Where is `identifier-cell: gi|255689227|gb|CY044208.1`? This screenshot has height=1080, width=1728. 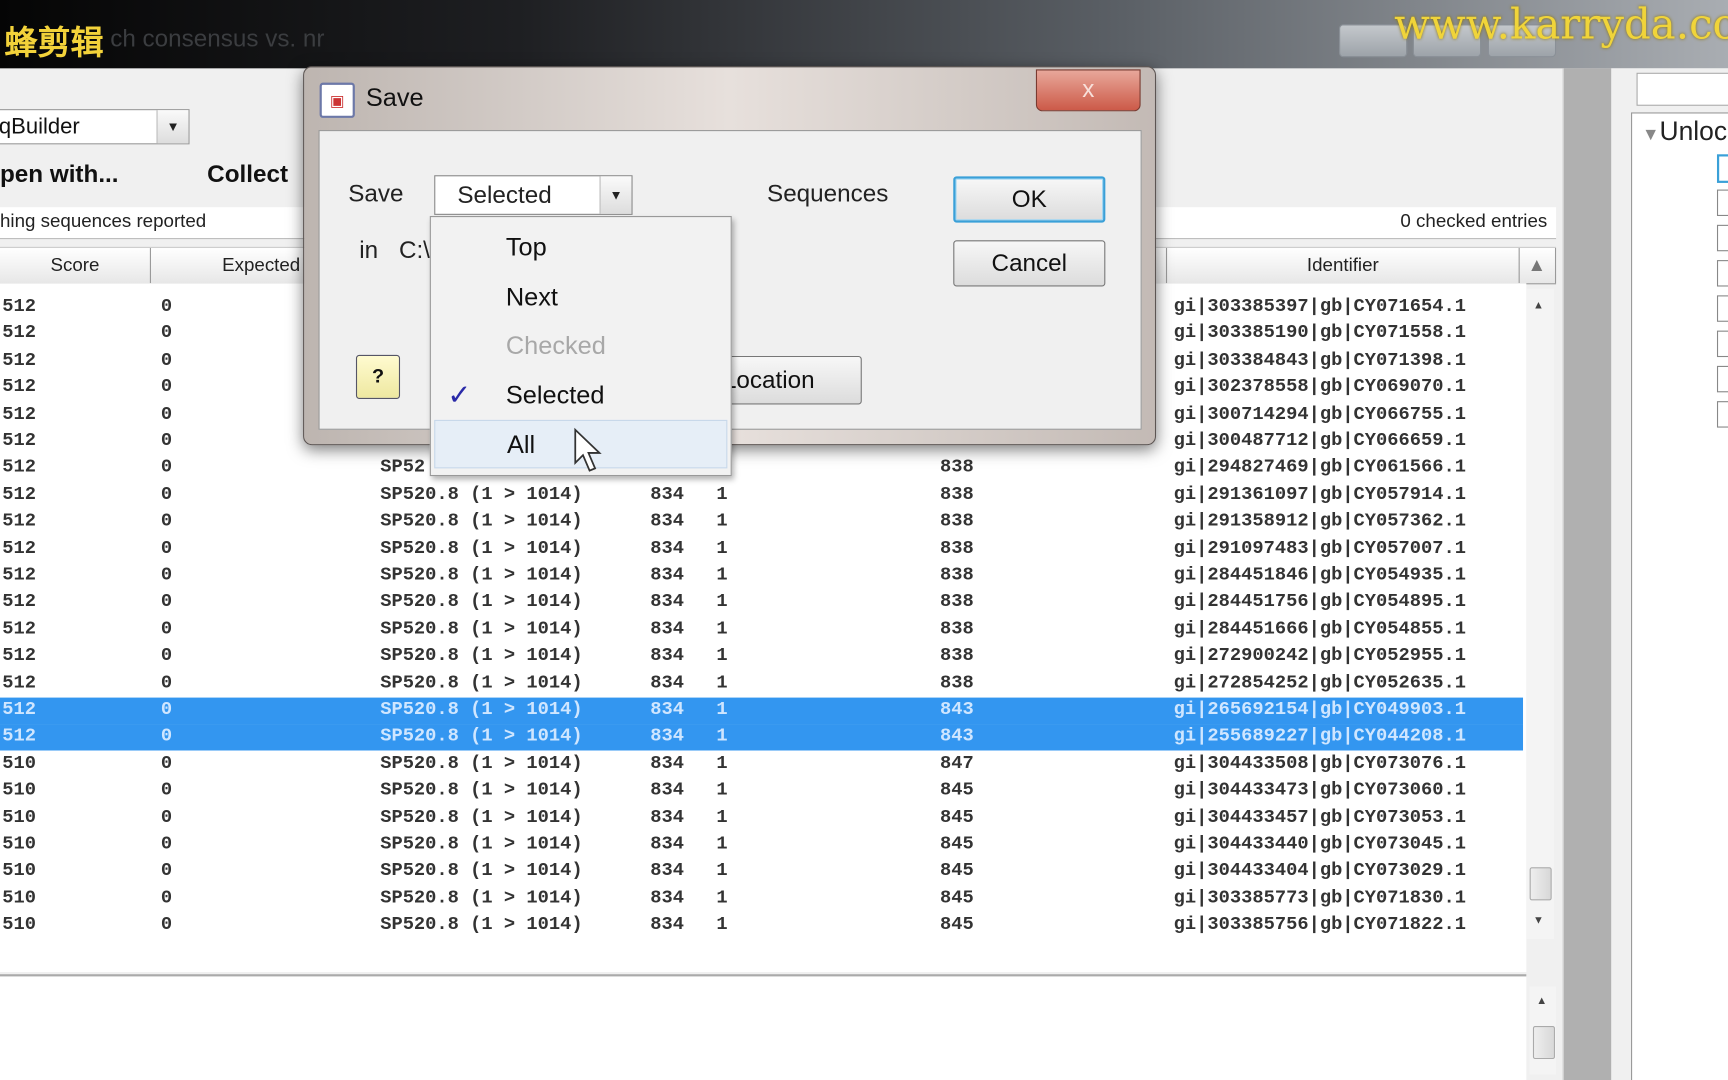
identifier-cell: gi|255689227|gb|CY044208.1 is located at coordinates (1319, 737).